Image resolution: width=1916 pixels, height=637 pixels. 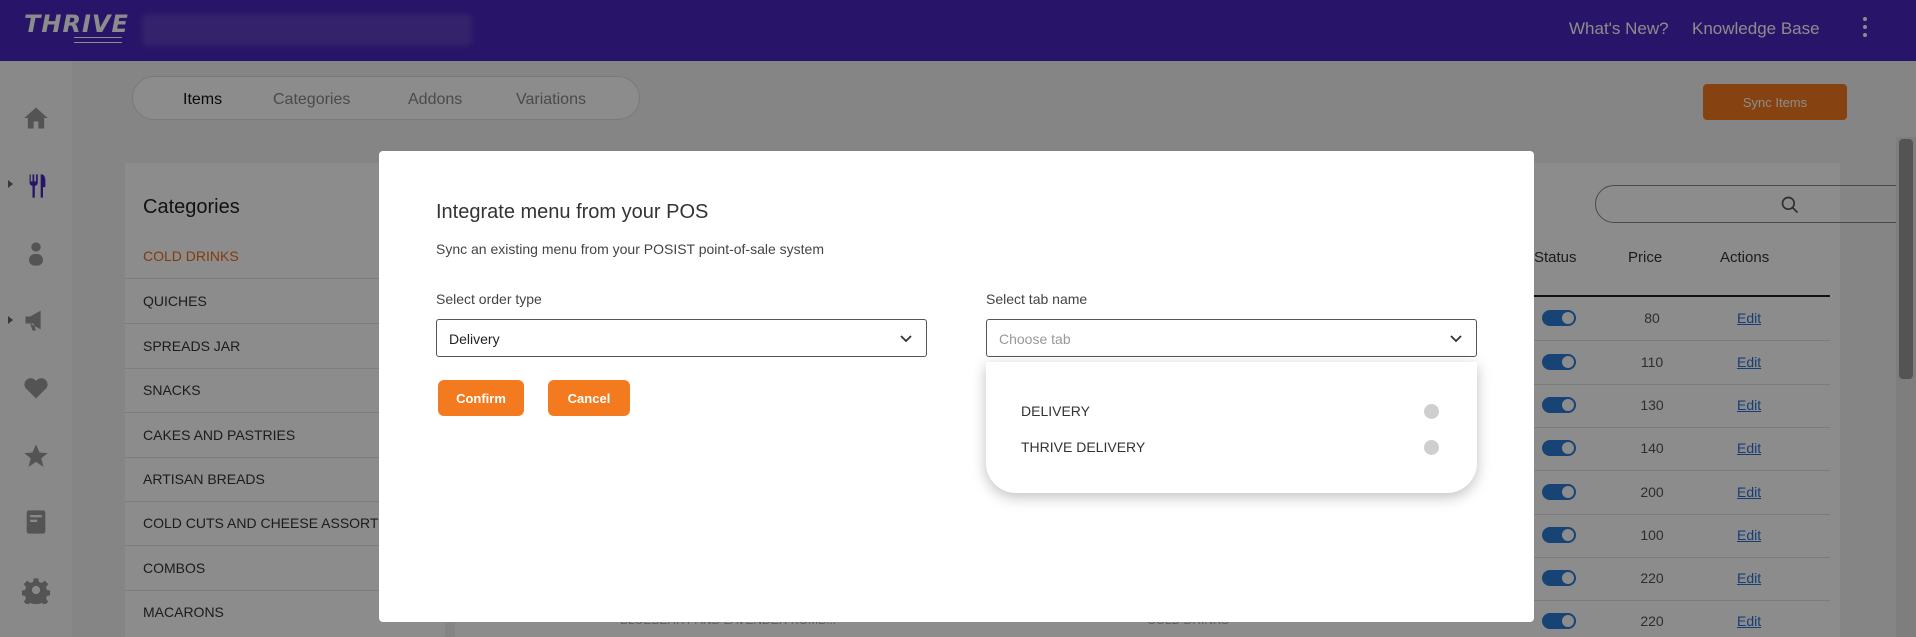 I want to click on option-thrive-delivery: THRIVE DELIVERY, so click(x=1083, y=447).